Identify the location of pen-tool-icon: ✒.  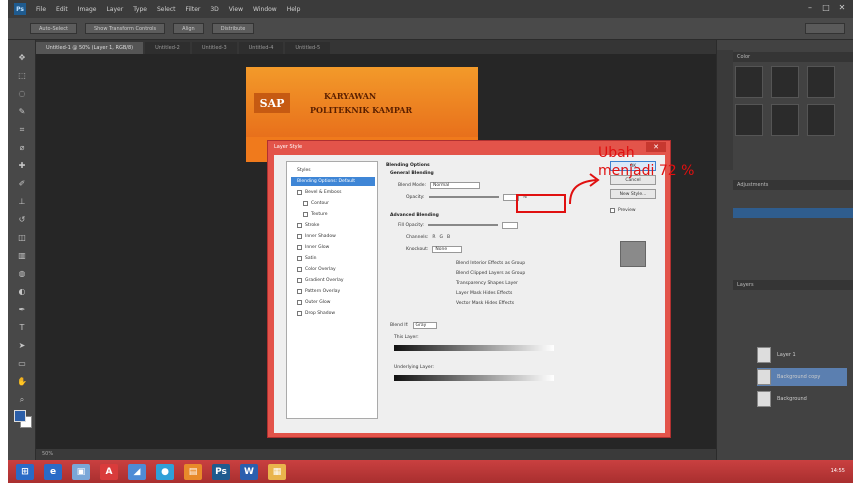
(22, 310).